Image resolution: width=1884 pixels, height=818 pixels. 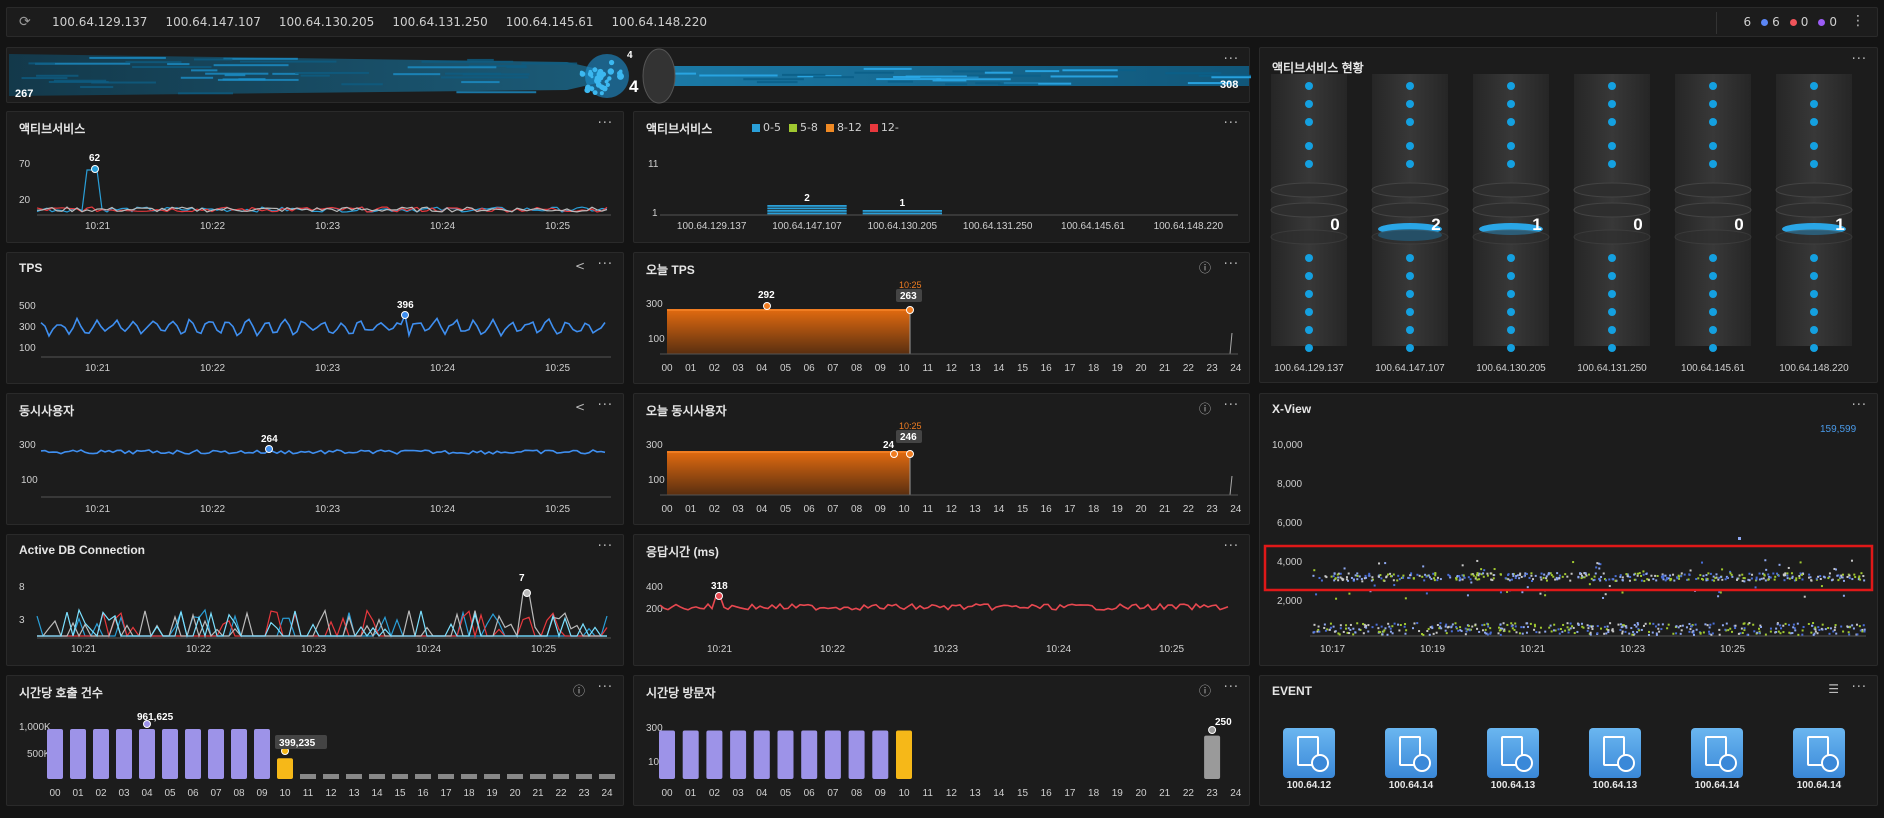 What do you see at coordinates (216, 793) in the screenshot?
I see `x-tick: 07` at bounding box center [216, 793].